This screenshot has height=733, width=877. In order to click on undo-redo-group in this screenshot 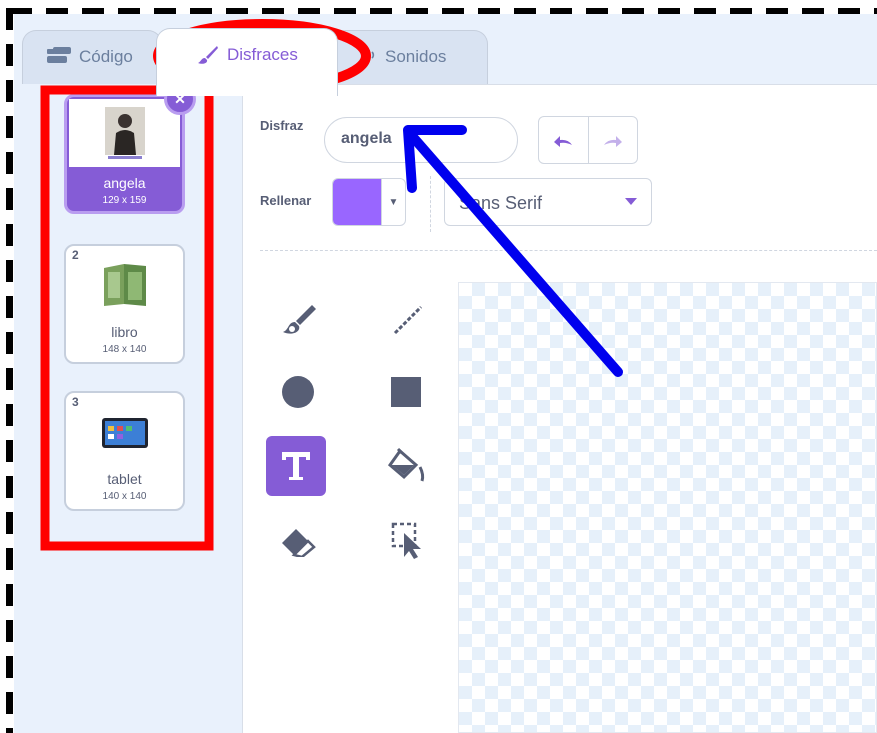, I will do `click(588, 140)`.